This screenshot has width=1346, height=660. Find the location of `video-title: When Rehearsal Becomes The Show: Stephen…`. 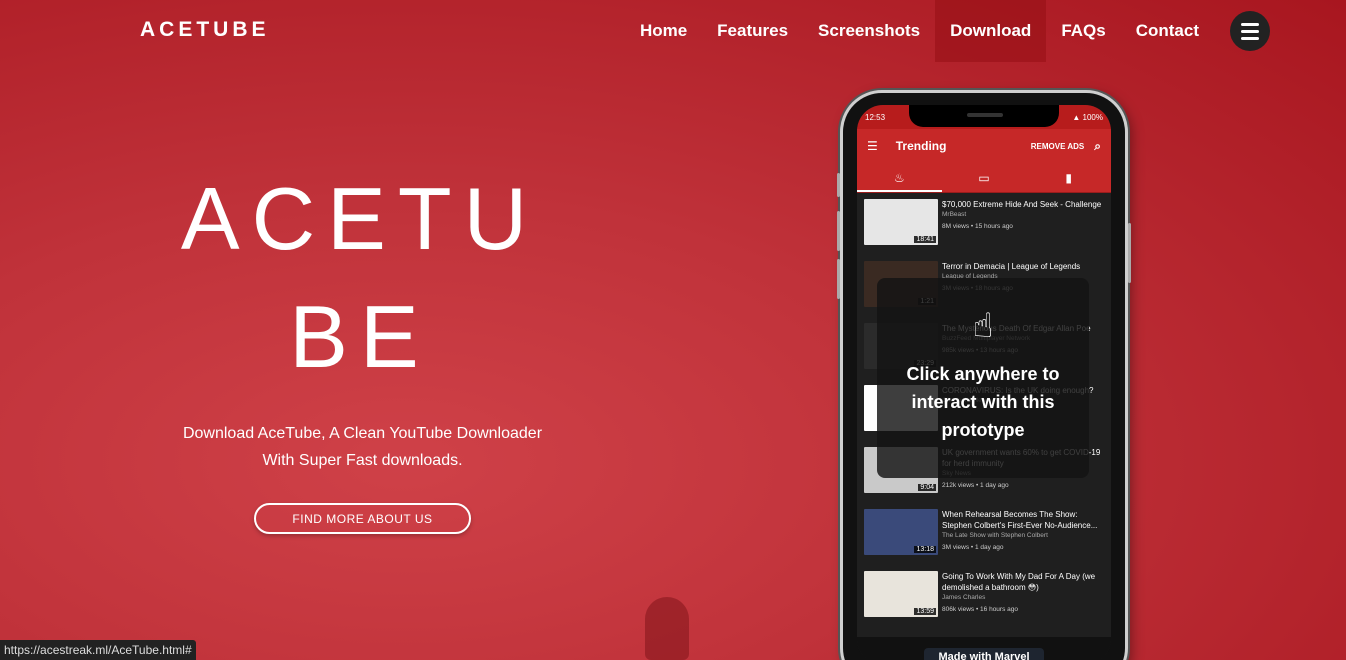

video-title: When Rehearsal Becomes The Show: Stephen… is located at coordinates (1020, 520).